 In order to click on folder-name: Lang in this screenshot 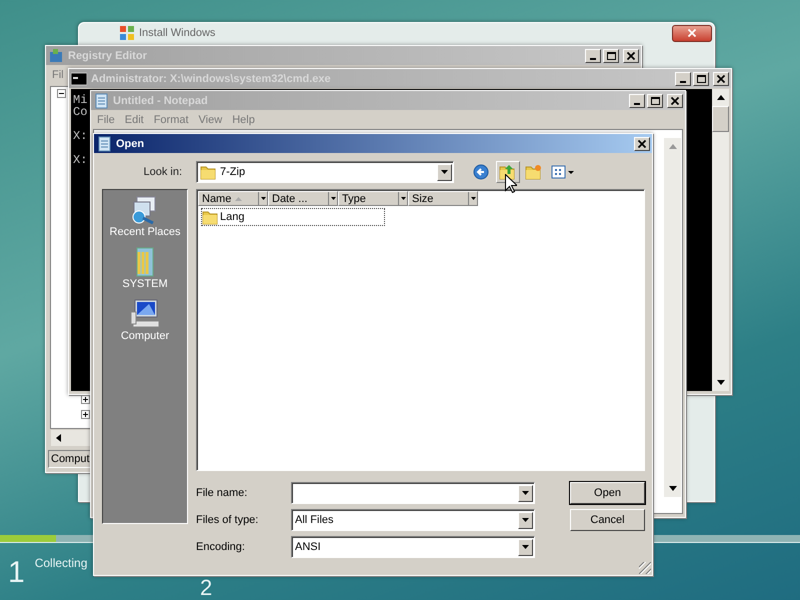, I will do `click(232, 217)`.